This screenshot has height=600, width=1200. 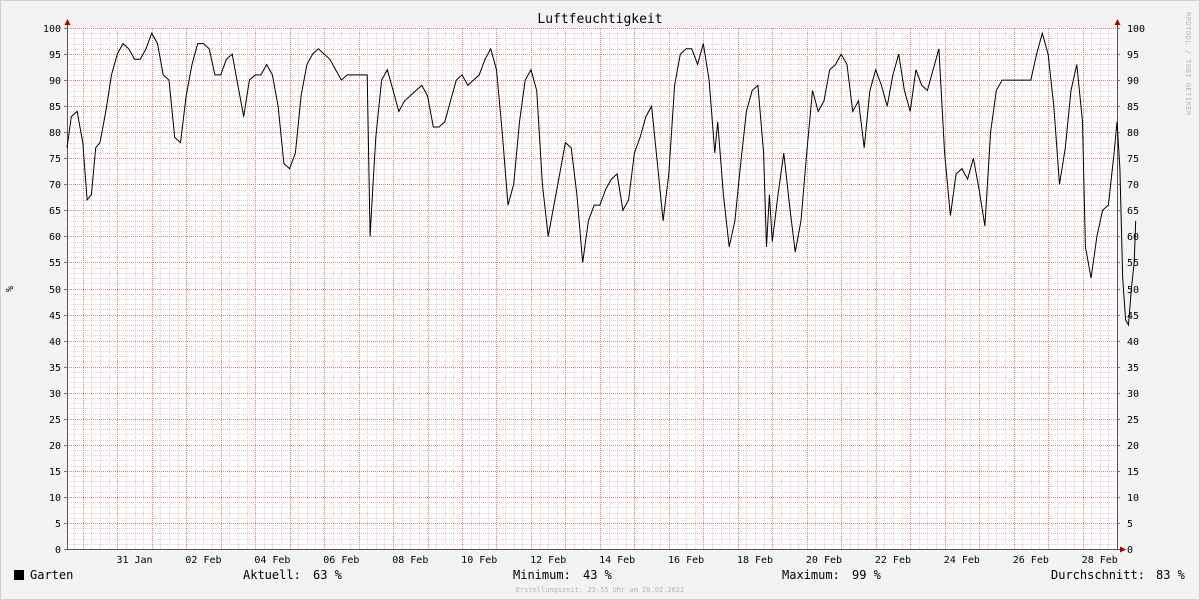 I want to click on creation-timestamp: Erstellungszeit: 23:55 Uhr am 28.02.2022, so click(x=600, y=590).